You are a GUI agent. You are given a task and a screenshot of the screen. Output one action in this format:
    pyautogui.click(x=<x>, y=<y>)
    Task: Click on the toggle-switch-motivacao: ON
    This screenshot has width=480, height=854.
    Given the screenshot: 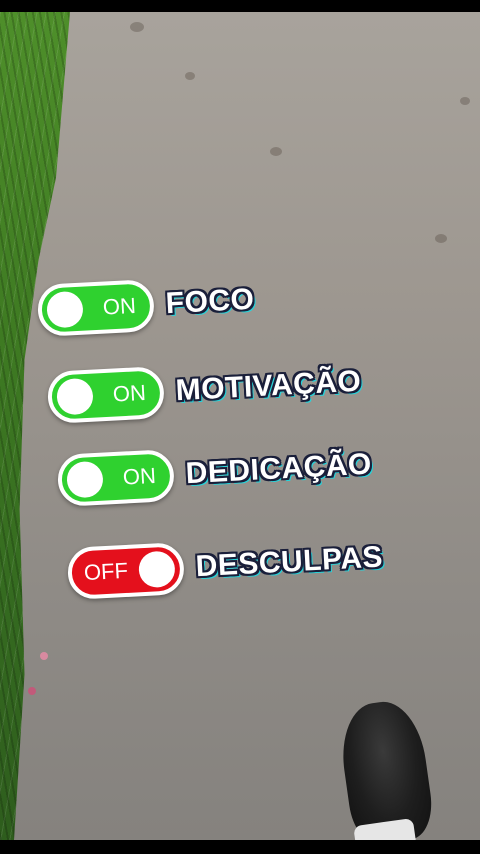 What is the action you would take?
    pyautogui.click(x=106, y=394)
    